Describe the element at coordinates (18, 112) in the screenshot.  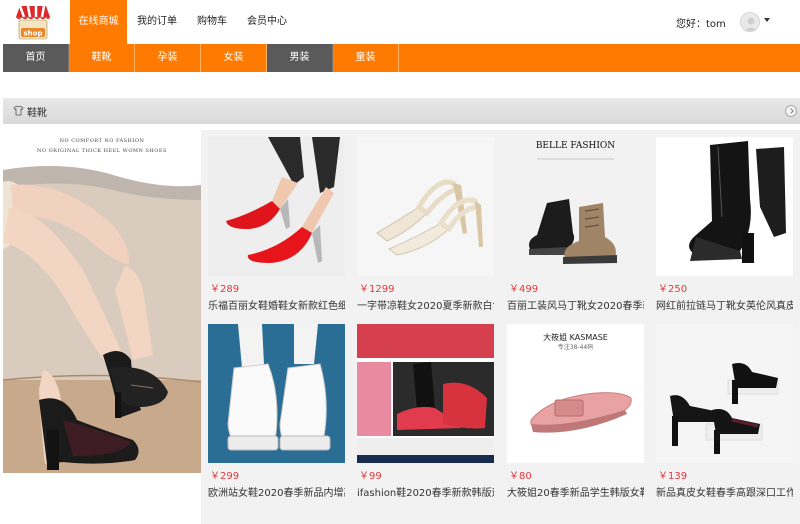
I see `shirt-icon` at that location.